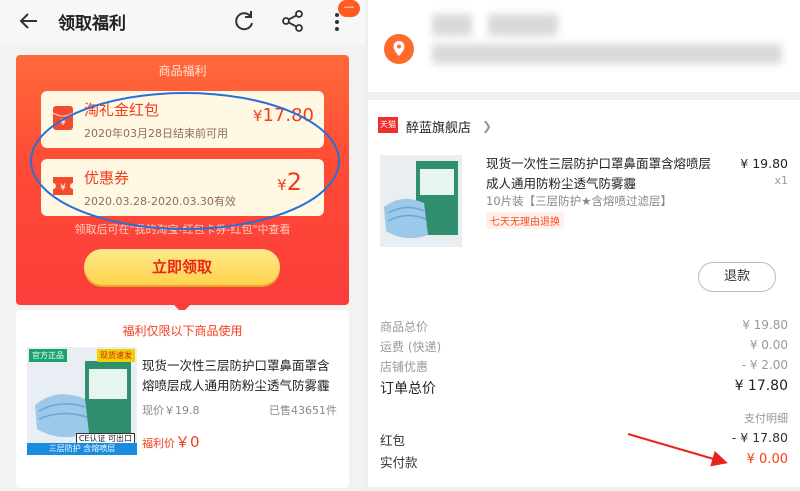 Image resolution: width=800 pixels, height=491 pixels. I want to click on product-section-header: 福利仅限以下商品使用, so click(182, 331).